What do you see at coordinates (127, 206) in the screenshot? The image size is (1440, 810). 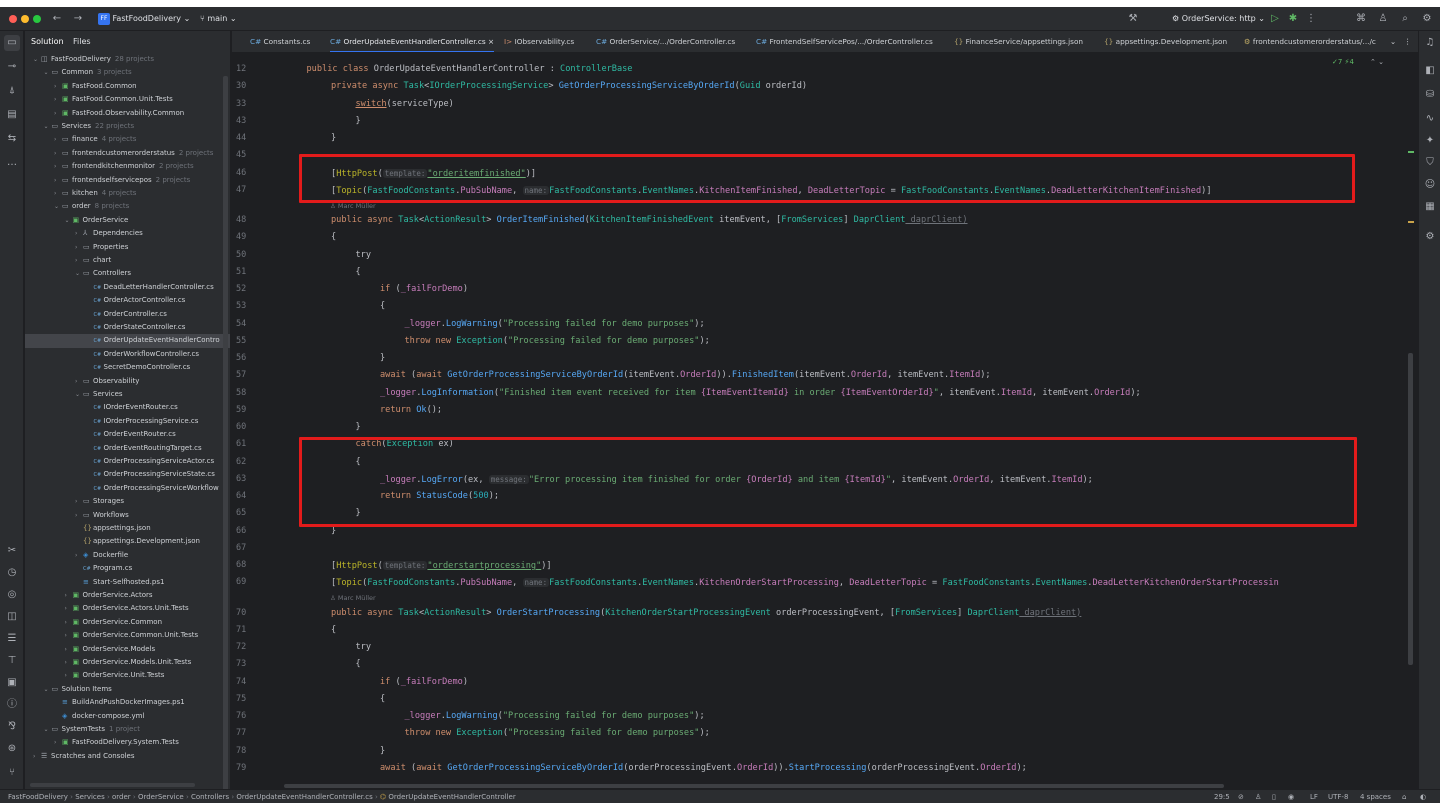 I see `tree-item: ⌄ ▭ order 8 projects` at bounding box center [127, 206].